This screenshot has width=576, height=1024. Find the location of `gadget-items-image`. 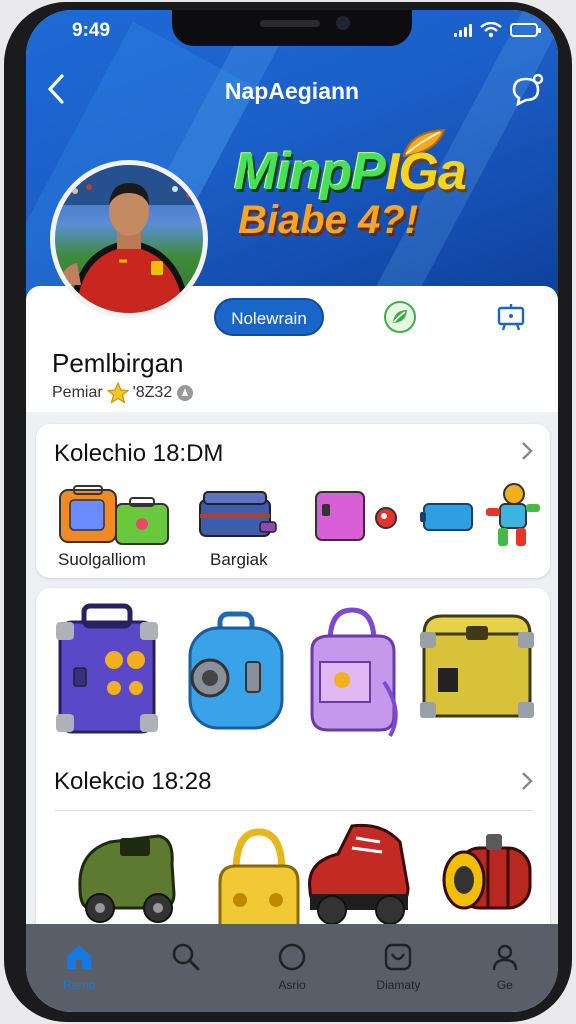

gadget-items-image is located at coordinates (364, 518).